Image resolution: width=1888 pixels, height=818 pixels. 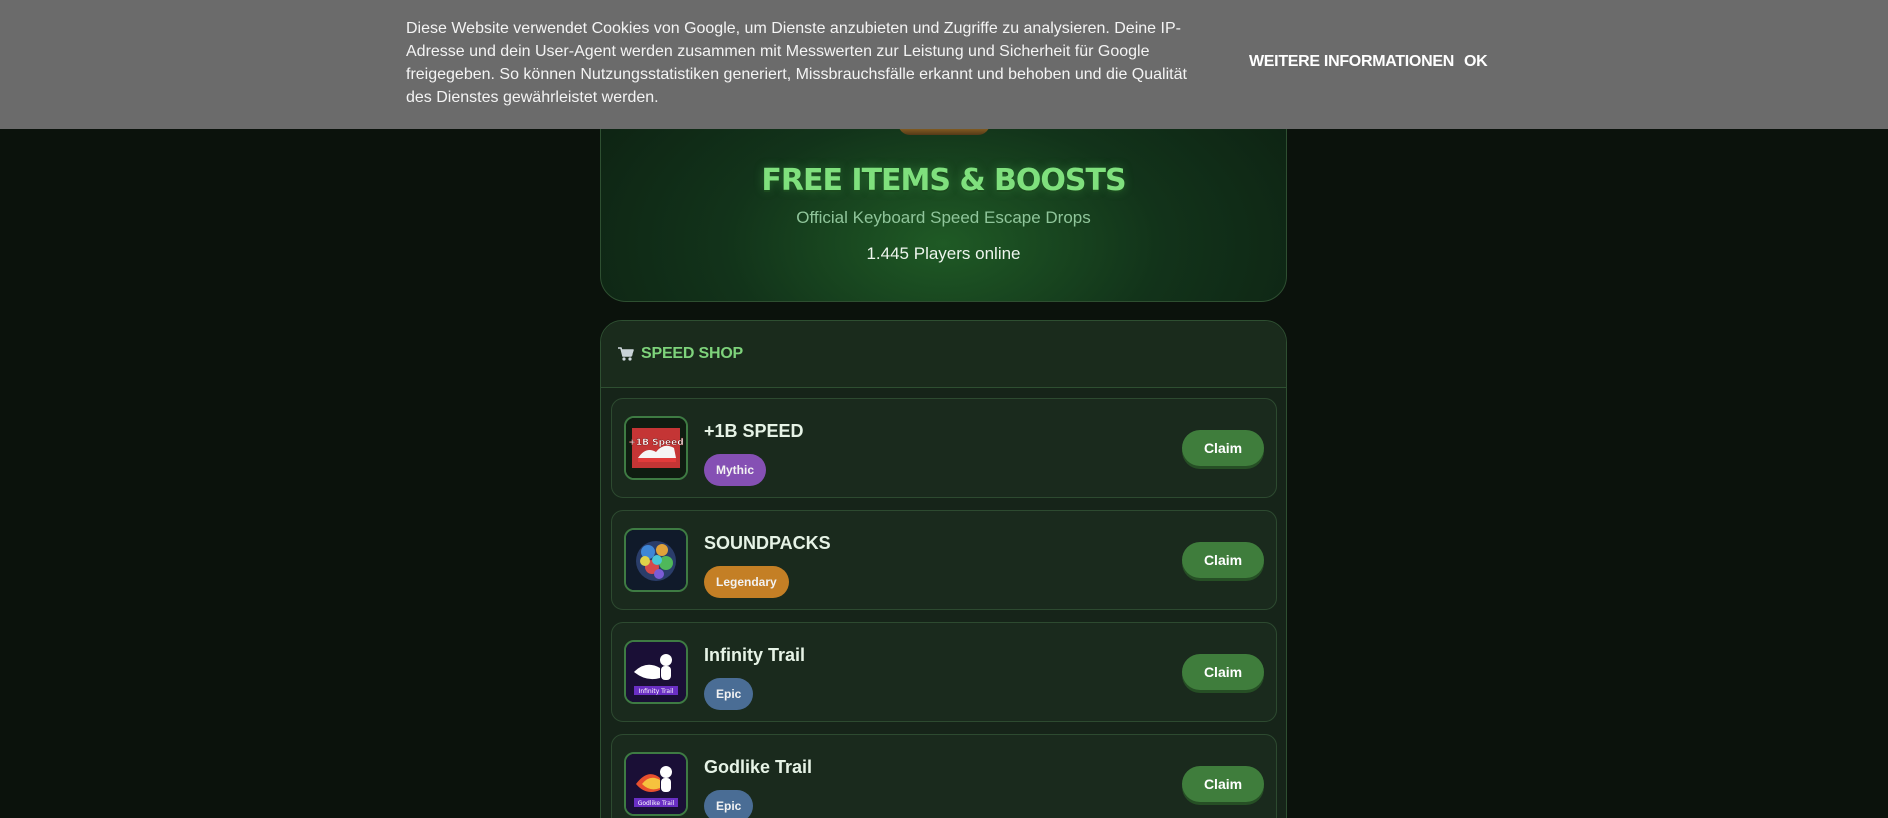 What do you see at coordinates (943, 354) in the screenshot?
I see `shop-header: SPEED SHOP` at bounding box center [943, 354].